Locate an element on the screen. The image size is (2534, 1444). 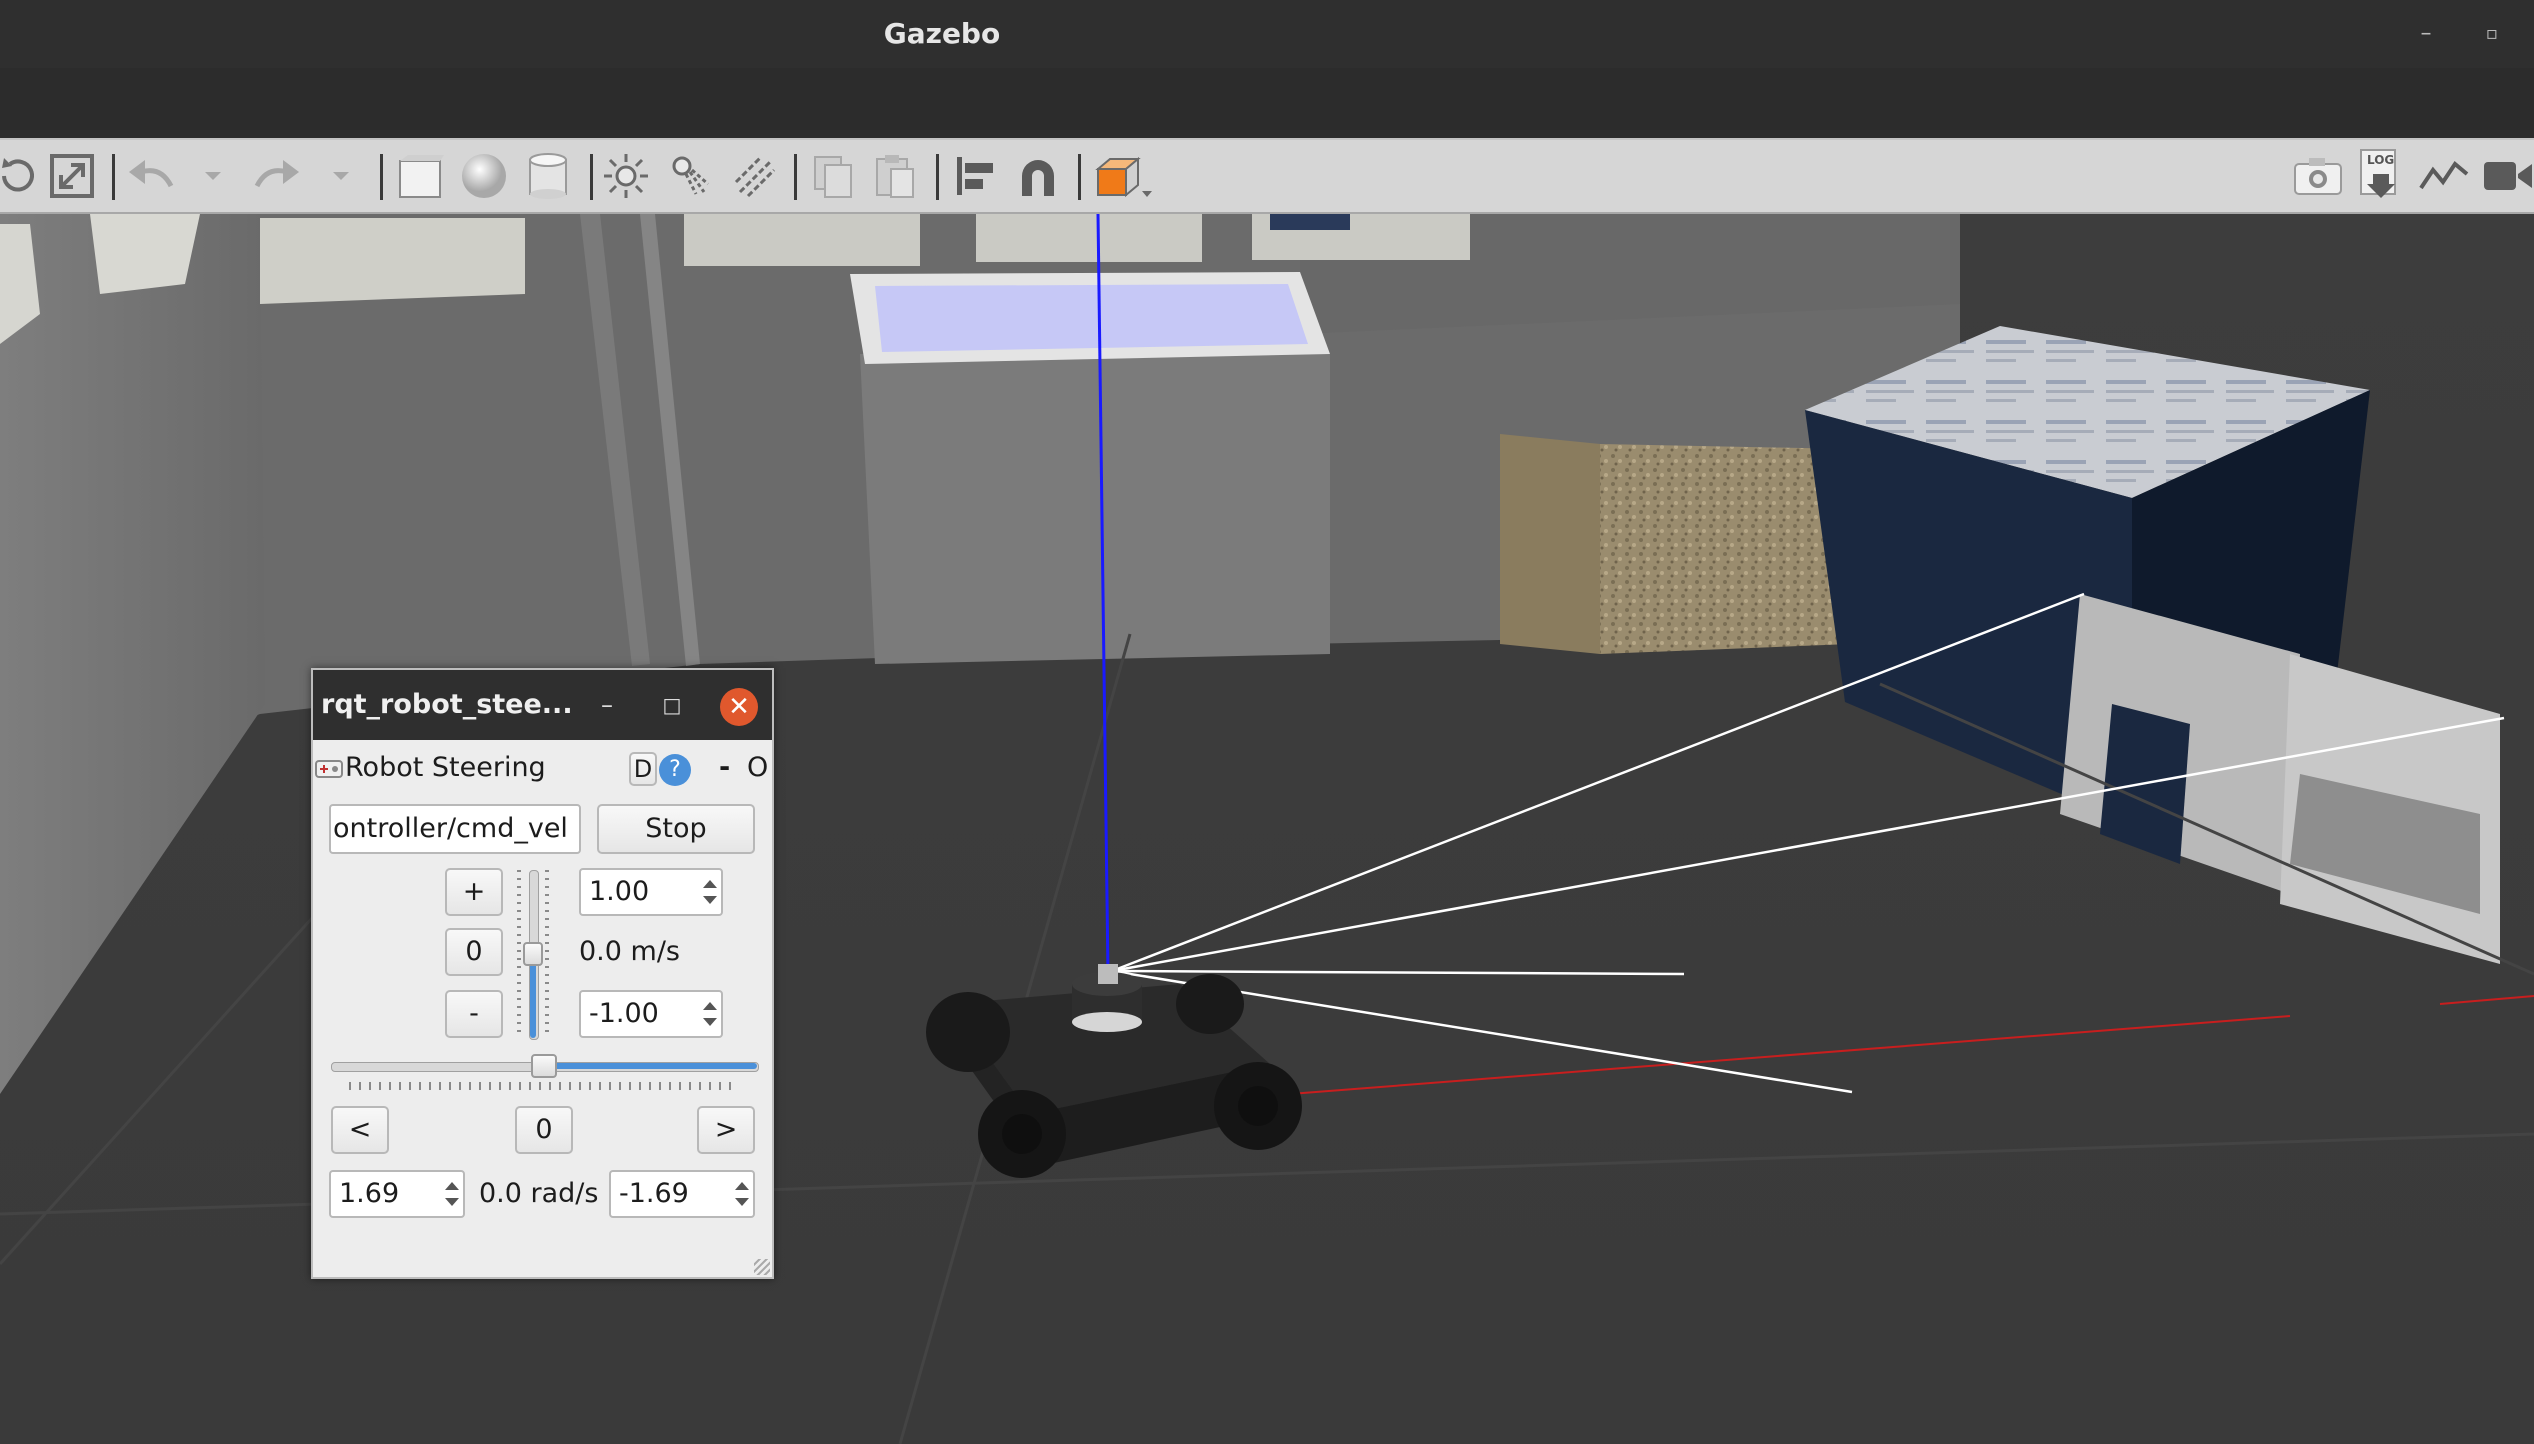
angular-left-spinbox: 1.69 is located at coordinates (397, 1194).